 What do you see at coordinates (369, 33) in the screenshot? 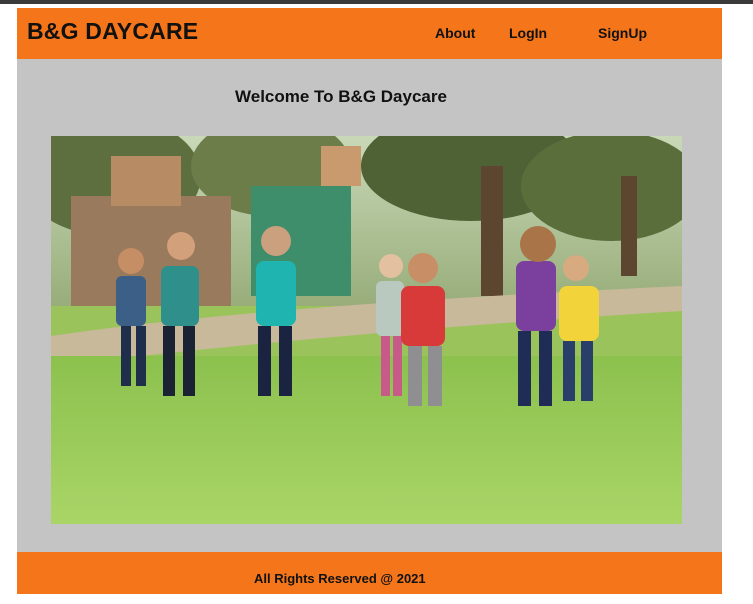
I see `navbar: B&G DAYCARE About LogIn SignUp` at bounding box center [369, 33].